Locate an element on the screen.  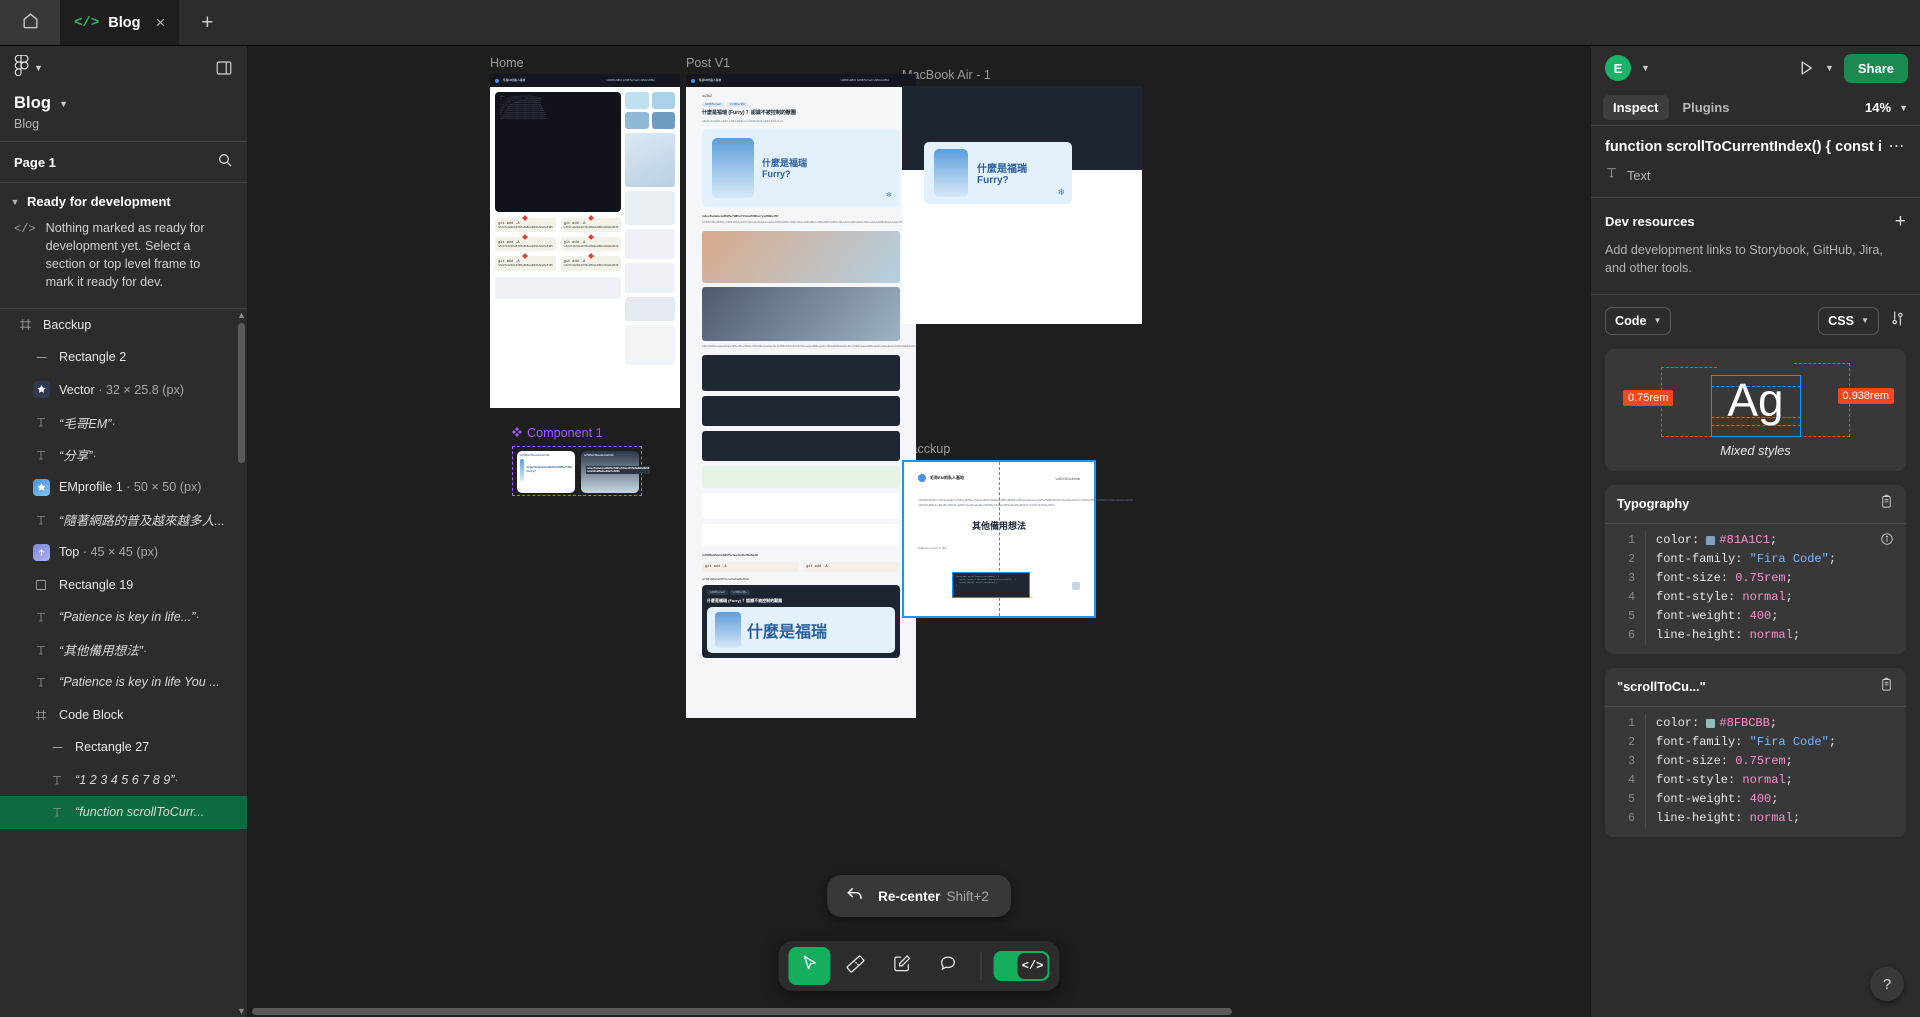
layer-name: “分享”· is located at coordinates (78, 456).